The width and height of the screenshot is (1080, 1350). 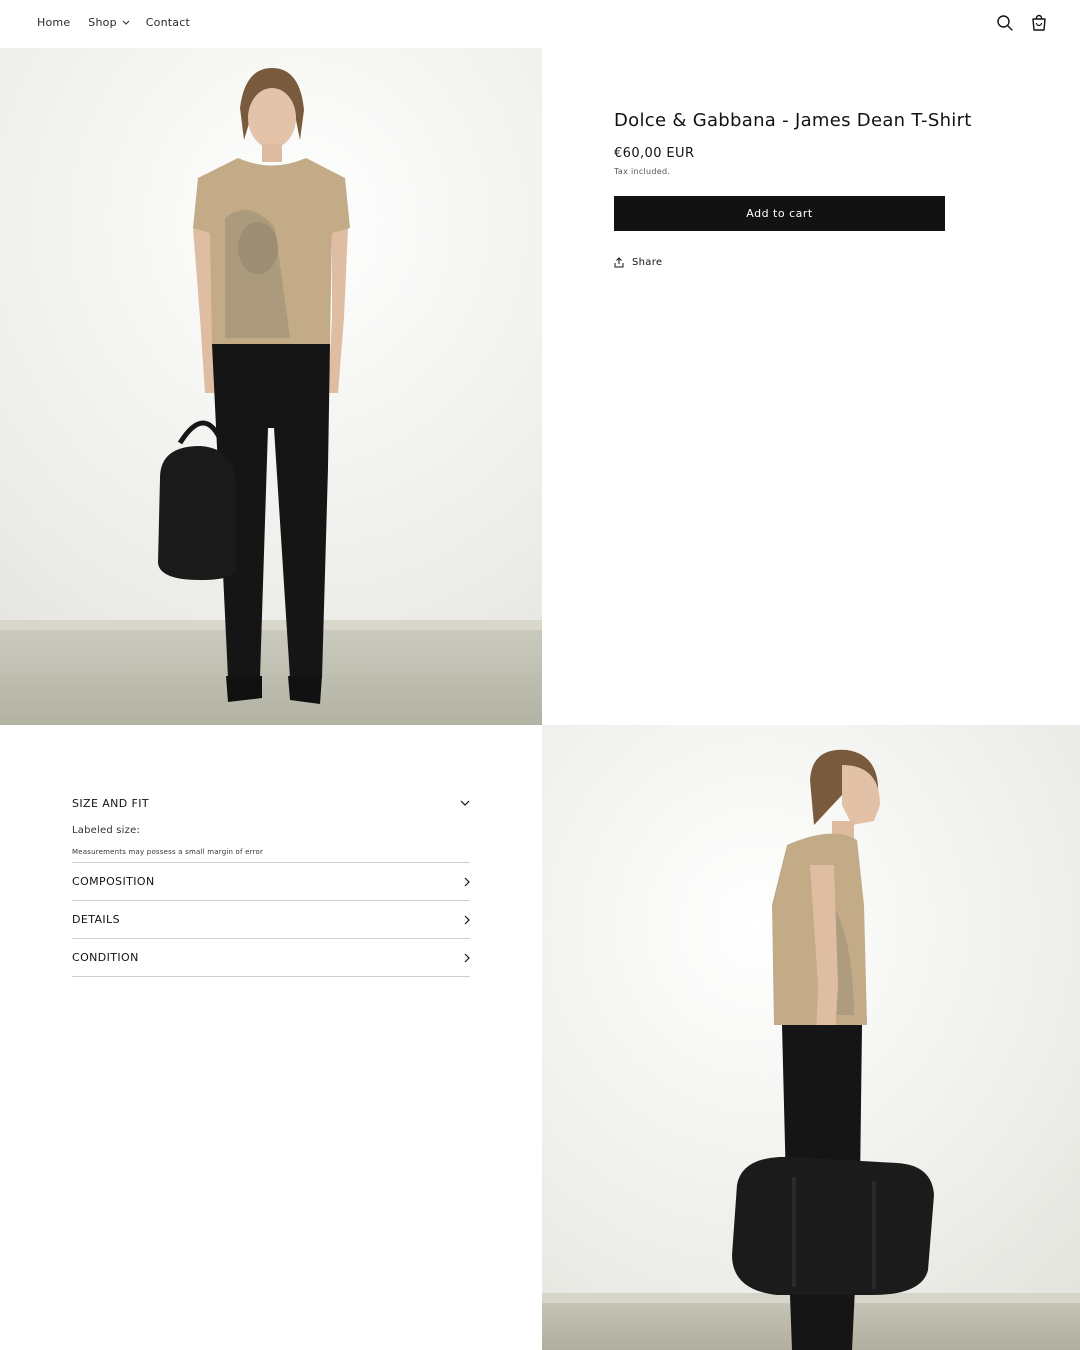 What do you see at coordinates (793, 120) in the screenshot?
I see `product-title: Dolce & Gabbana - James Dean T-Shirt` at bounding box center [793, 120].